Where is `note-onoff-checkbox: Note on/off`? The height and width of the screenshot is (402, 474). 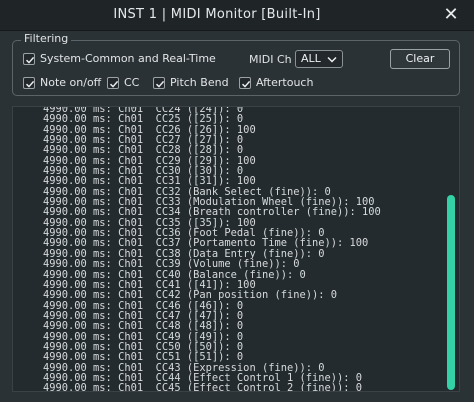
note-onoff-checkbox: Note on/off is located at coordinates (62, 82).